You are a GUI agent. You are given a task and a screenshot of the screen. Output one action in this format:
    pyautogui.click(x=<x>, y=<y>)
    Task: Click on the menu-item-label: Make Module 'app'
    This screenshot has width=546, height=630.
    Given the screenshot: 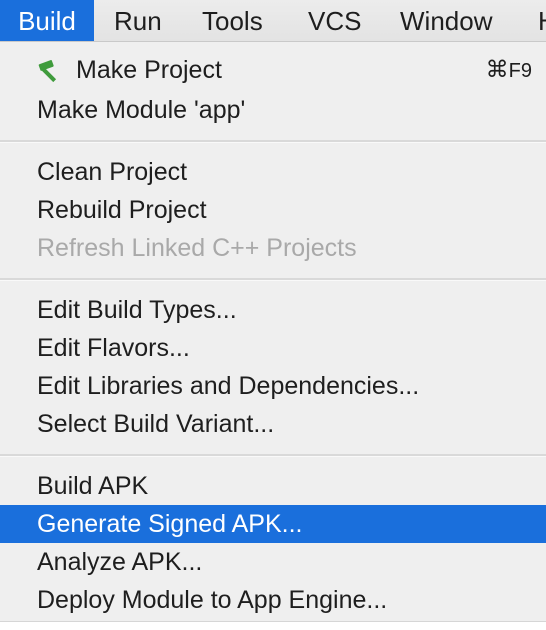 What is the action you would take?
    pyautogui.click(x=141, y=110)
    